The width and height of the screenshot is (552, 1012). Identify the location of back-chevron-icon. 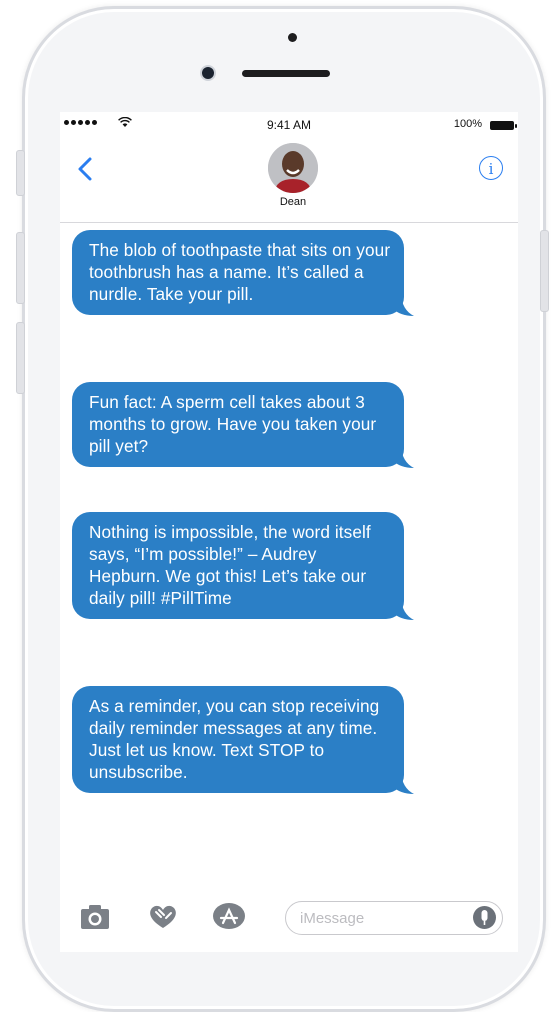
(86, 169).